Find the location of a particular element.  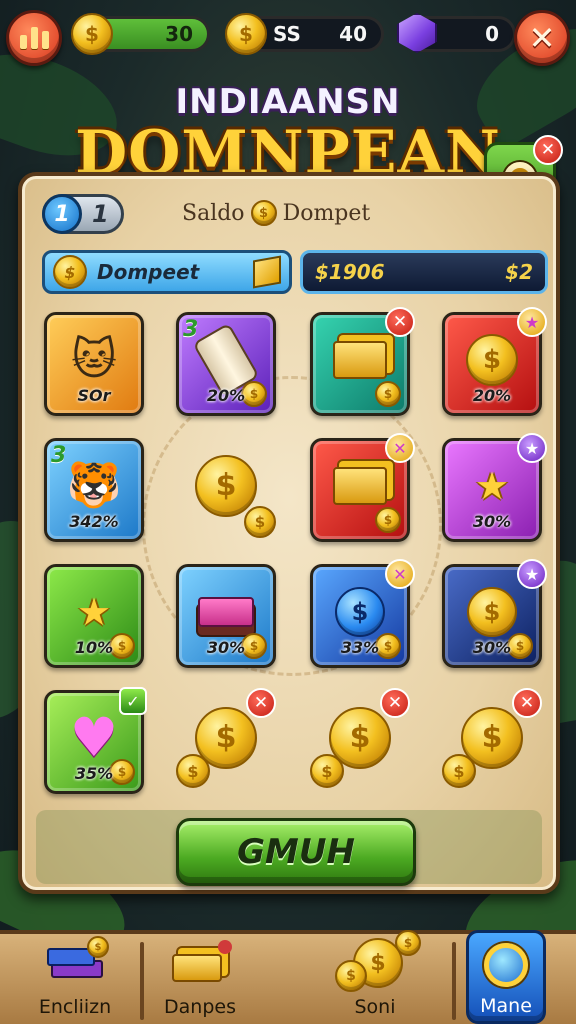

title-line1: INDIAANSN is located at coordinates (288, 102).